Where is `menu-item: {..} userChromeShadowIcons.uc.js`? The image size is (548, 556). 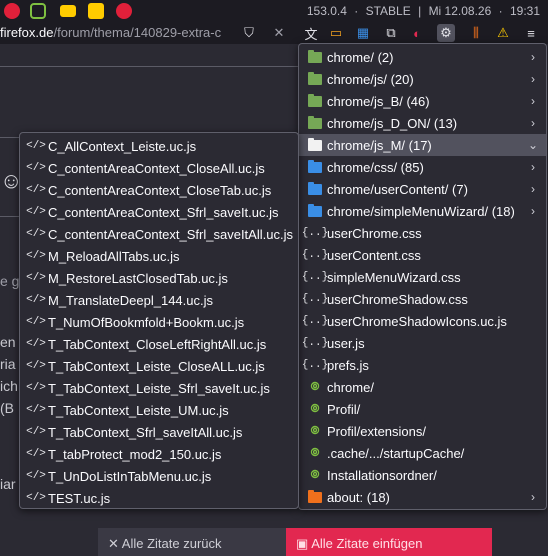 menu-item: {..} userChromeShadowIcons.uc.js is located at coordinates (422, 321).